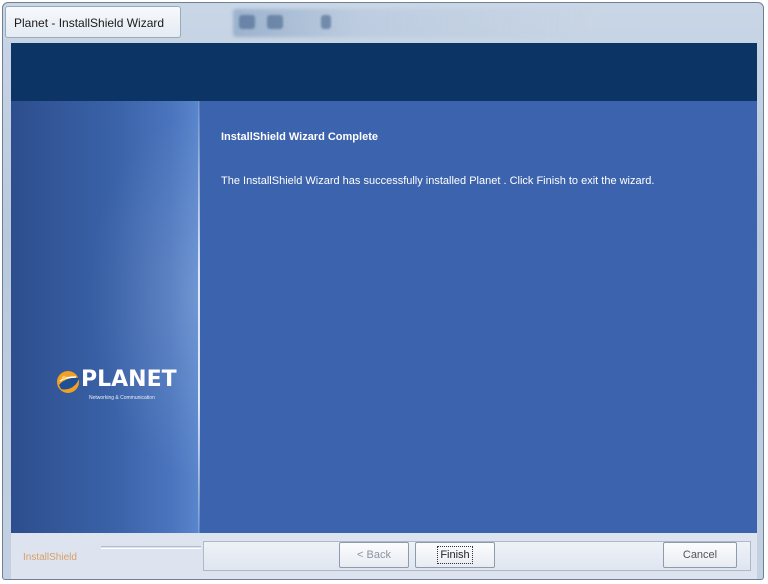 The image size is (768, 584). I want to click on background-taskbar-blur, so click(413, 23).